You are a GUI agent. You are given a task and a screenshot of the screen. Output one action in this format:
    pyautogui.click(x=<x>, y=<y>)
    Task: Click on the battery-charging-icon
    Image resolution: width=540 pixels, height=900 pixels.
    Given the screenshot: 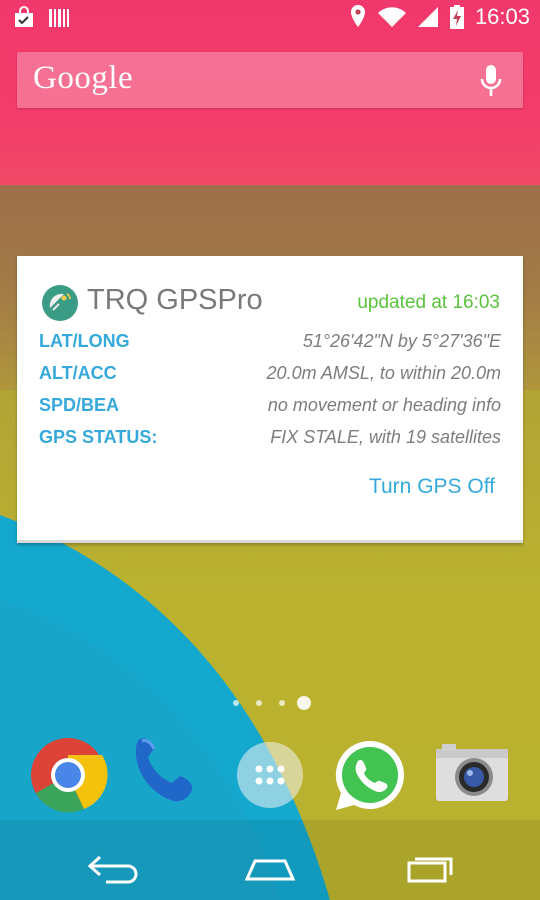 What is the action you would take?
    pyautogui.click(x=456, y=17)
    